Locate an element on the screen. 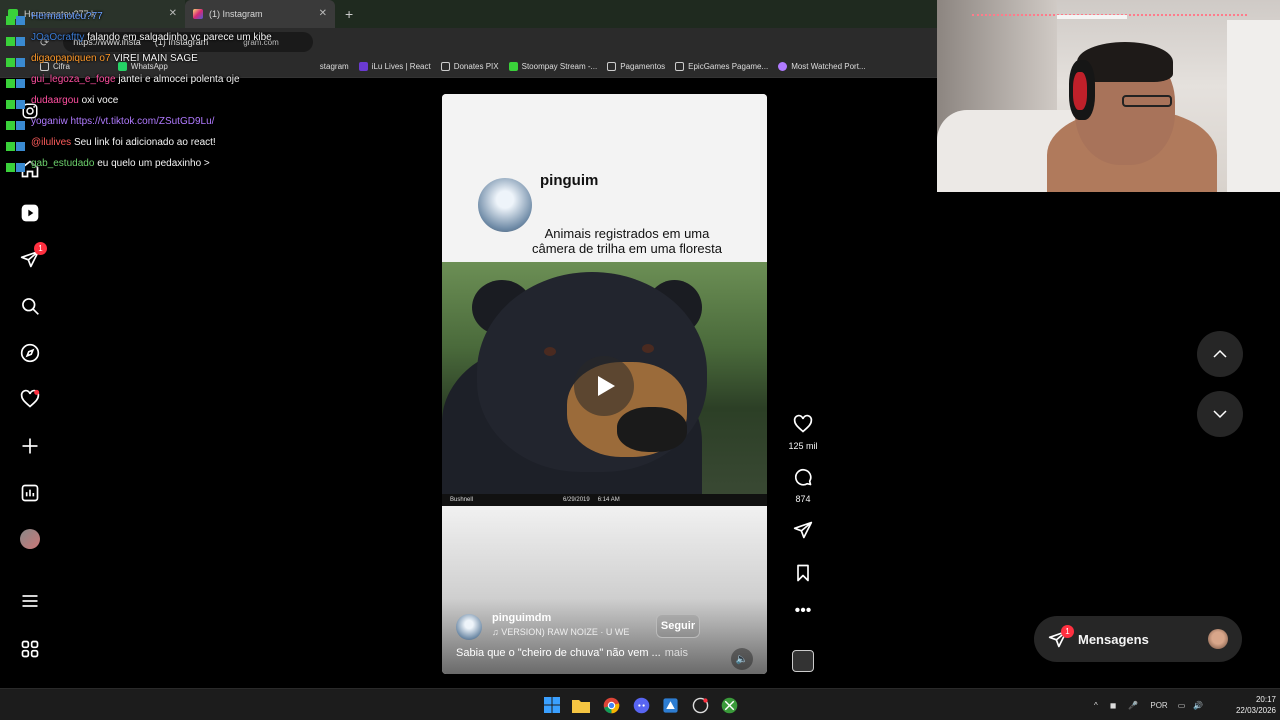 This screenshot has width=1280, height=720. bookmark-item: iLu Lives | React is located at coordinates (394, 66).